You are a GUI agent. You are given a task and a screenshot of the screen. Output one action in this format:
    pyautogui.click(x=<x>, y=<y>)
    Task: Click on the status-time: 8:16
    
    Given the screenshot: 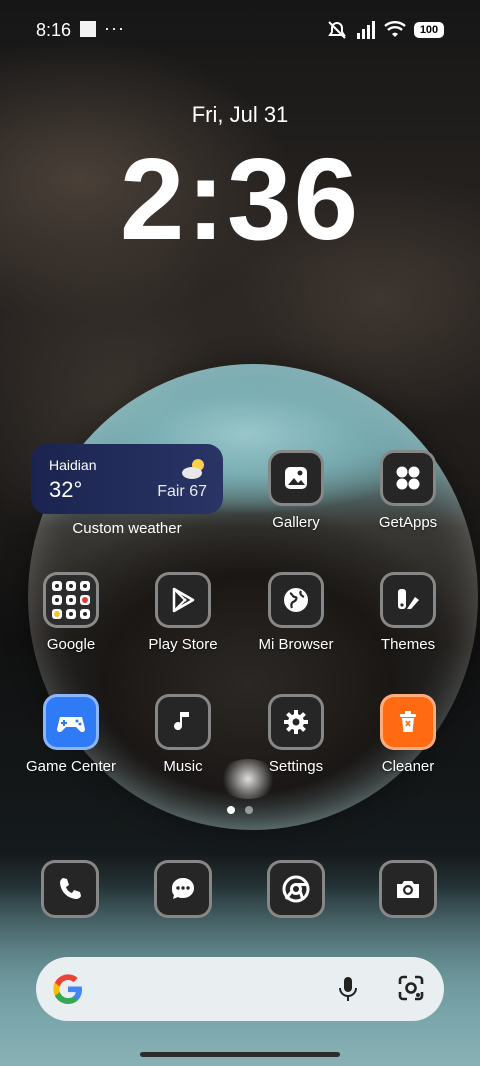 What is the action you would take?
    pyautogui.click(x=54, y=30)
    